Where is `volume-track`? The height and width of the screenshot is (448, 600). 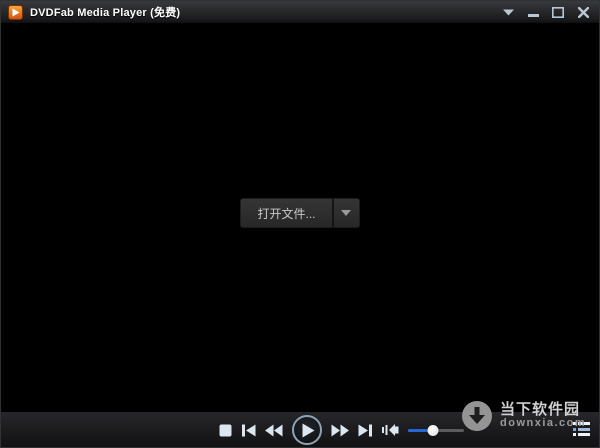 volume-track is located at coordinates (436, 430).